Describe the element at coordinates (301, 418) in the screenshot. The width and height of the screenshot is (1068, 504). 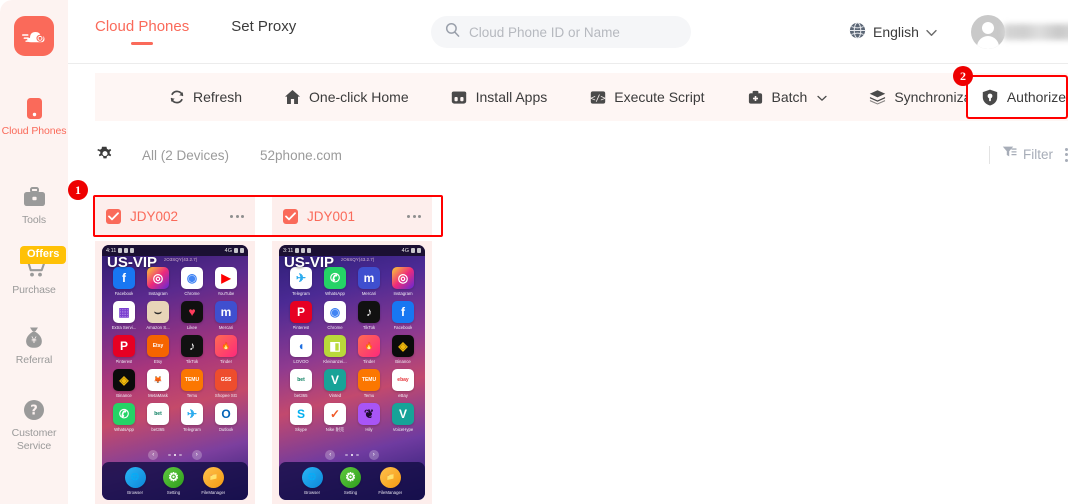
I see `app-icon-item: S Skype` at that location.